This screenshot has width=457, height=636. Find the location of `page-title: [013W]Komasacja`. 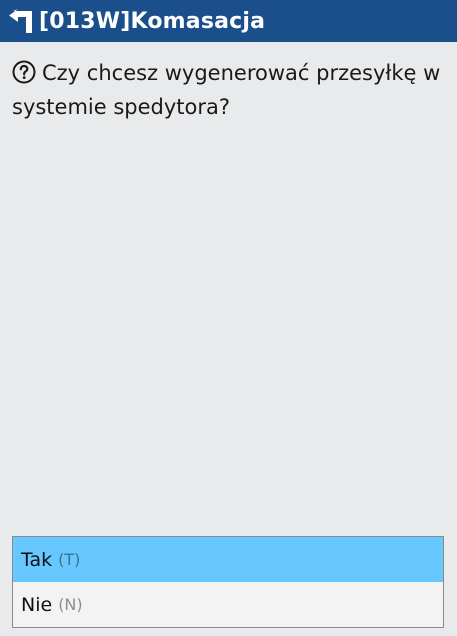

page-title: [013W]Komasacja is located at coordinates (152, 21).